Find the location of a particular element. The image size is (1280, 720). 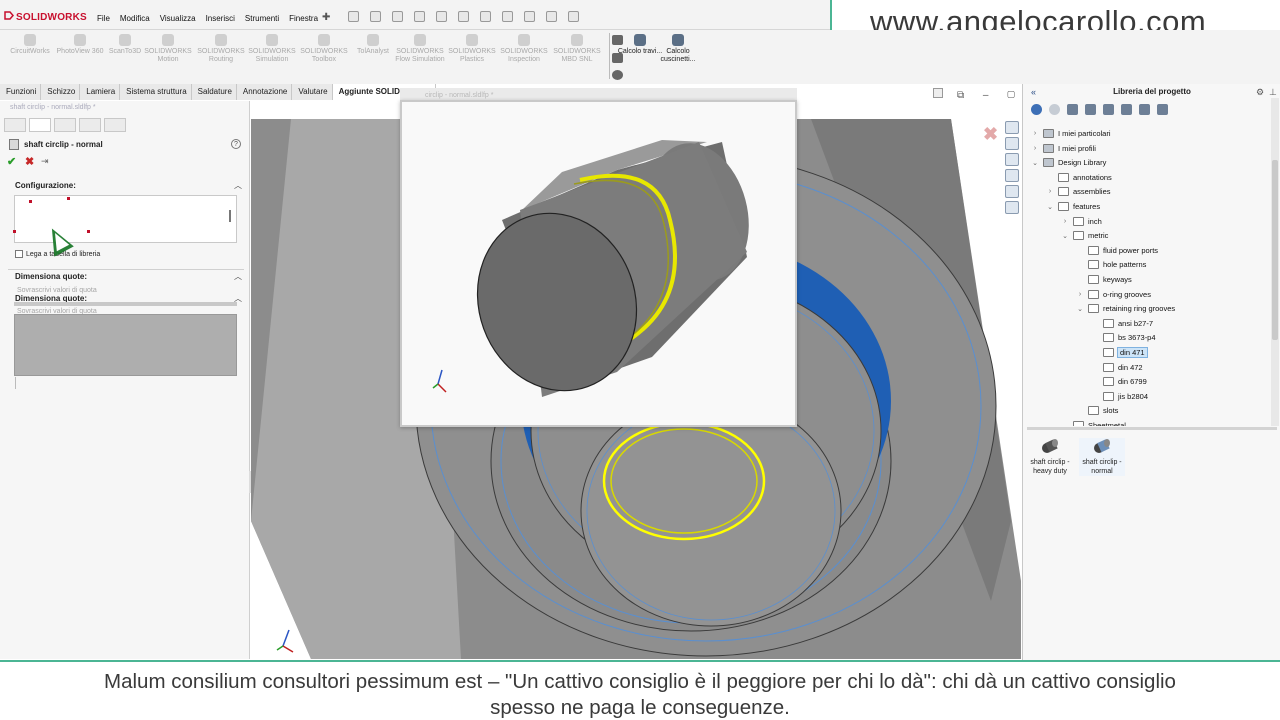

tree-node: Sheetmetal is located at coordinates (1093, 422).